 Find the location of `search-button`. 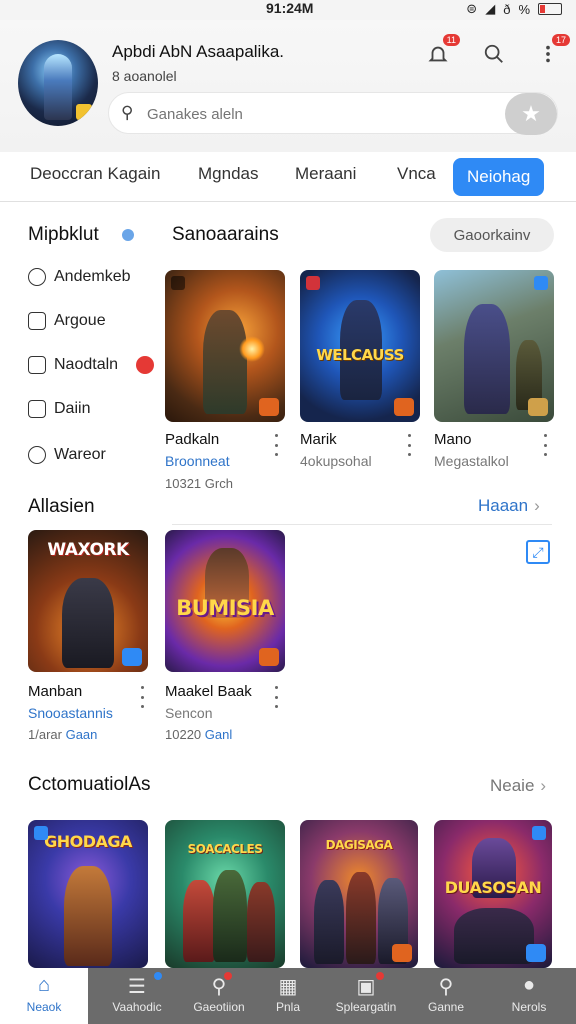

search-button is located at coordinates (494, 54).